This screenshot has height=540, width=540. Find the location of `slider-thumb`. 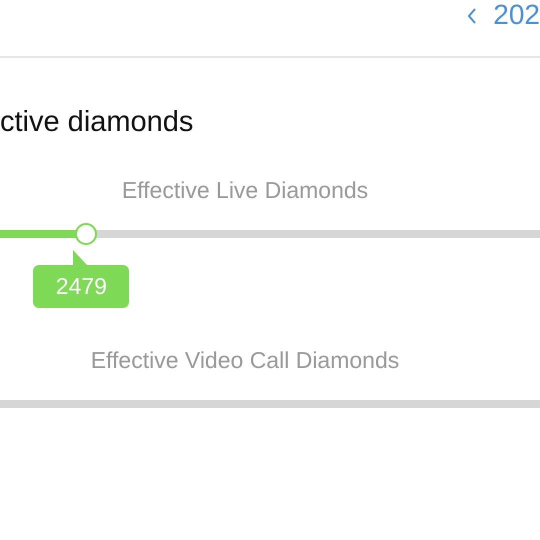

slider-thumb is located at coordinates (86, 234).